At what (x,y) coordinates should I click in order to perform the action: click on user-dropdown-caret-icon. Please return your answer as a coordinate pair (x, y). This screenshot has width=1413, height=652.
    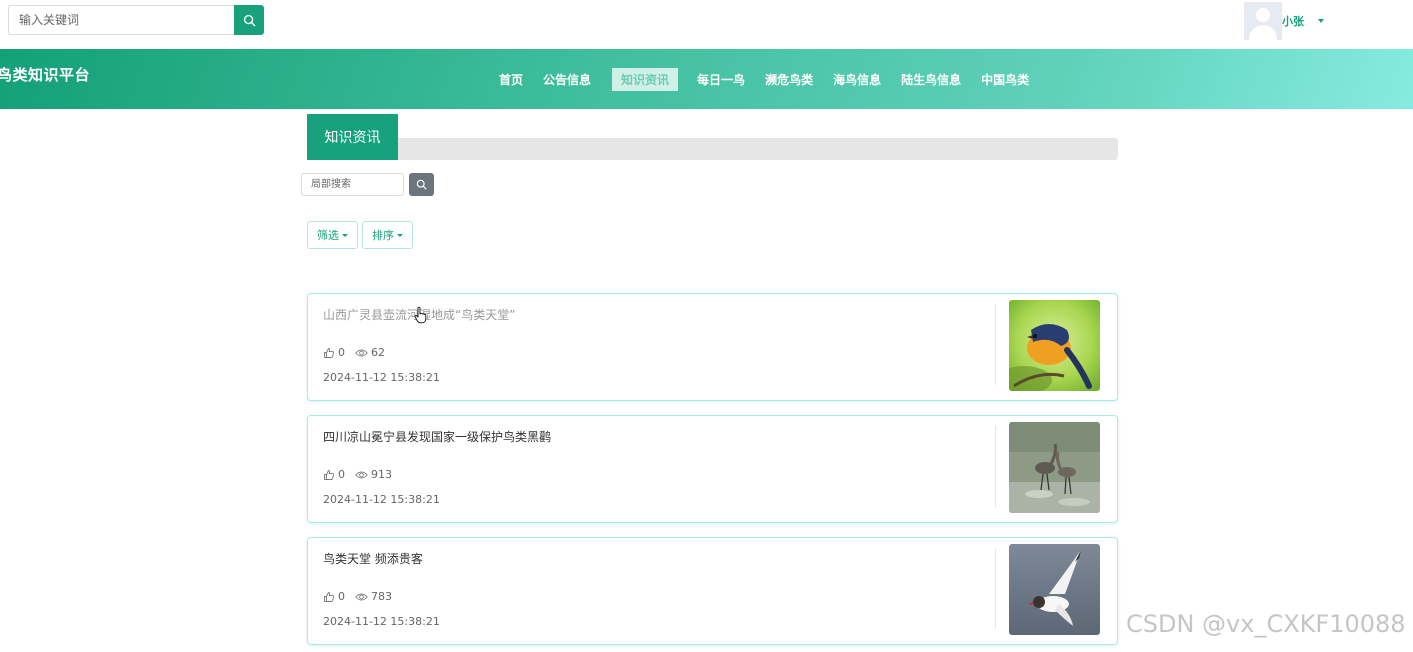
    Looking at the image, I should click on (1321, 21).